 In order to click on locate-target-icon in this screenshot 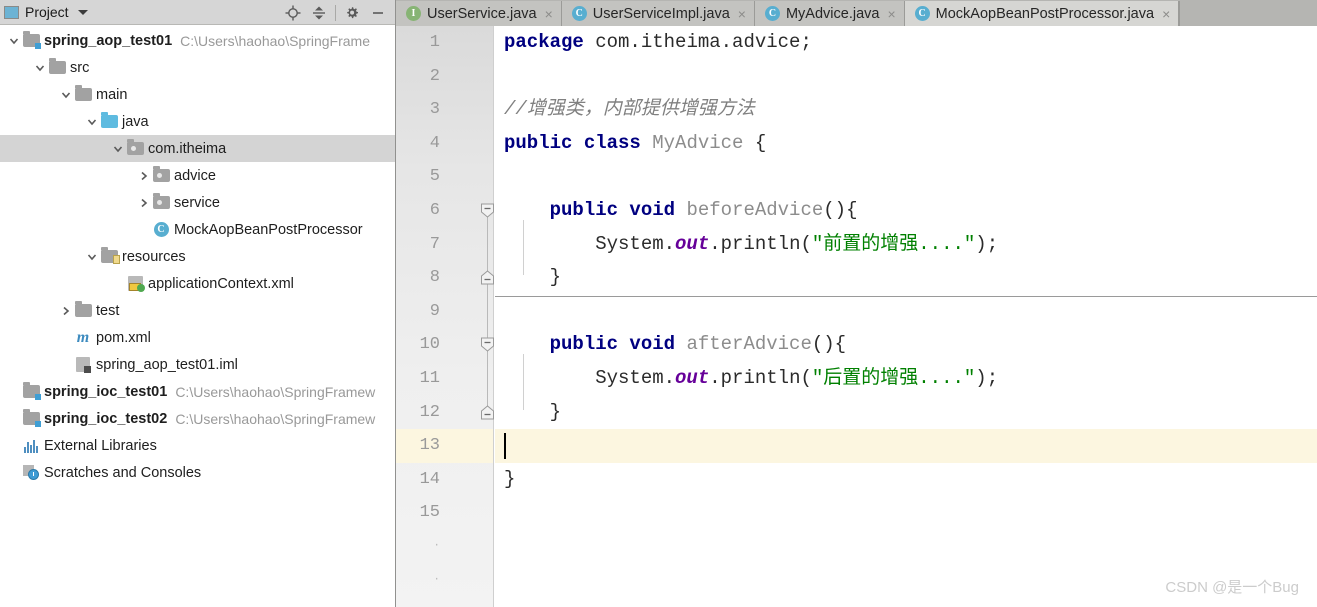, I will do `click(293, 13)`.